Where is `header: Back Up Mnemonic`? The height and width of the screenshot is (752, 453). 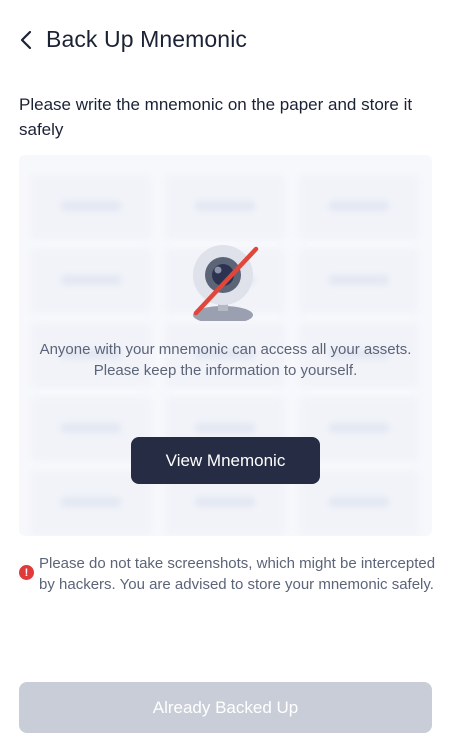 header: Back Up Mnemonic is located at coordinates (226, 40).